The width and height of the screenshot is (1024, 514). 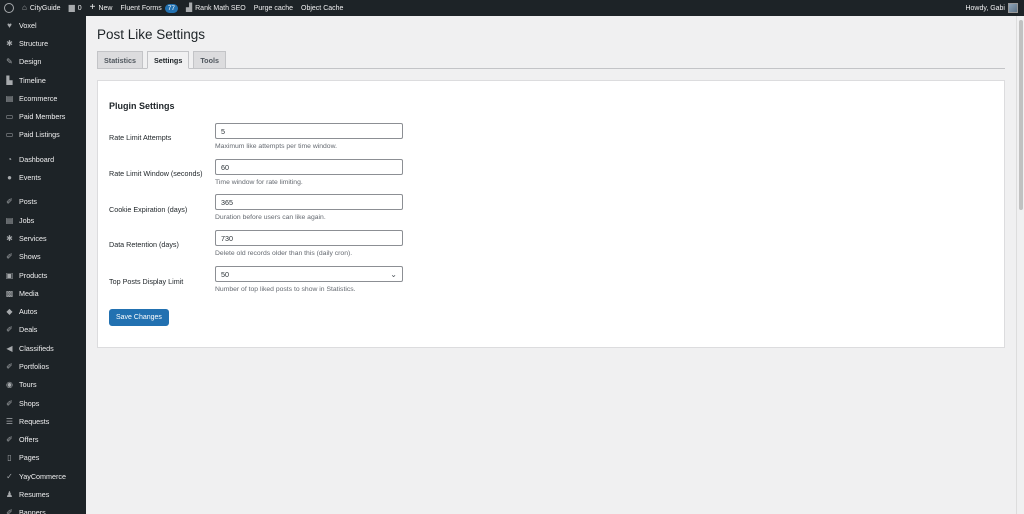 I want to click on purge-cache-link: Purge cache, so click(x=273, y=8).